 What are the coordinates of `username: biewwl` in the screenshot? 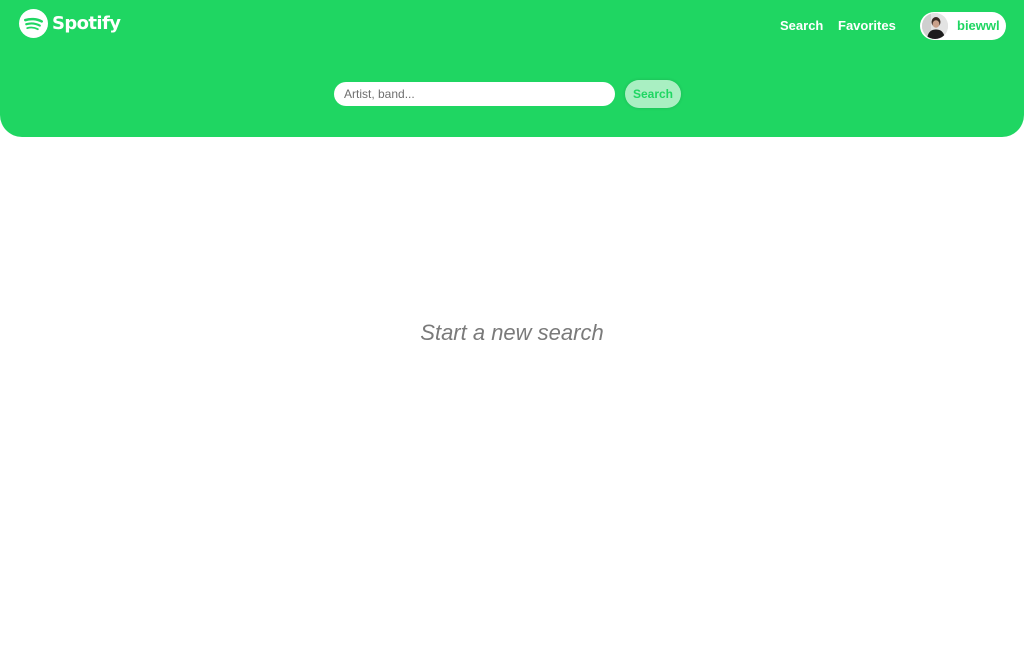 It's located at (978, 25).